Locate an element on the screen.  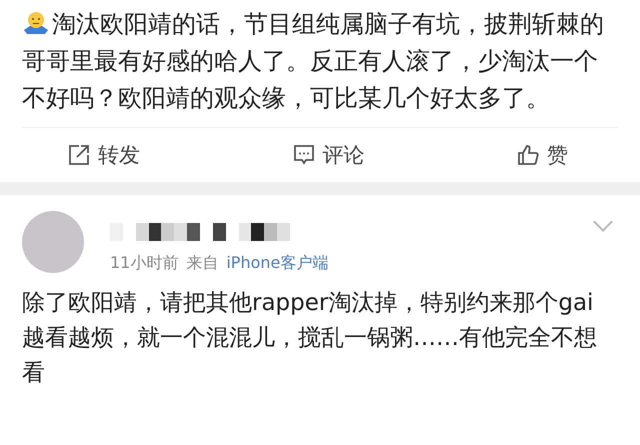
share-icon is located at coordinates (79, 155).